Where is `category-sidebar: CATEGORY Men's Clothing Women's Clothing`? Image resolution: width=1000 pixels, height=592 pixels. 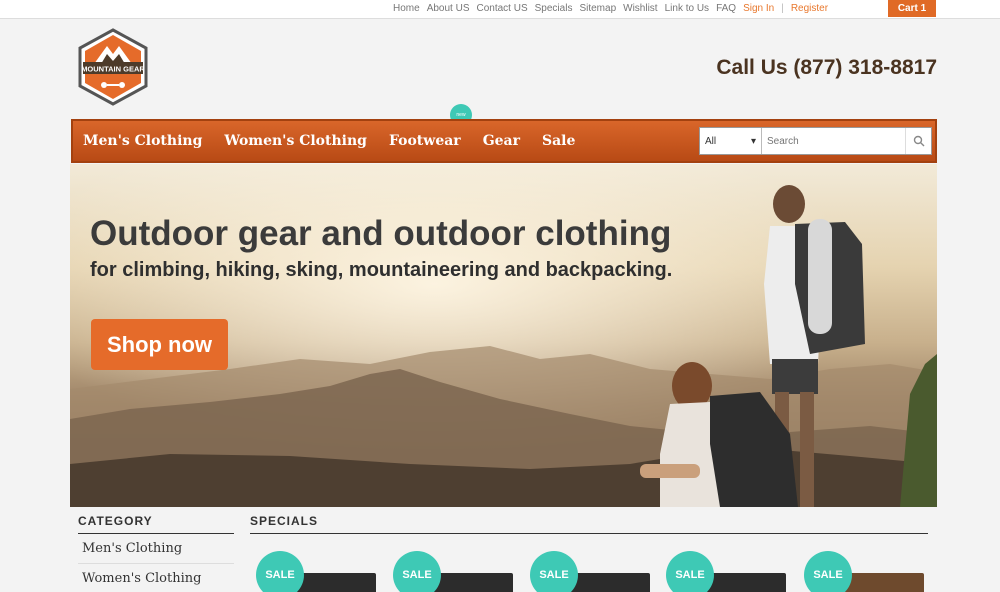 category-sidebar: CATEGORY Men's Clothing Women's Clothing is located at coordinates (156, 553).